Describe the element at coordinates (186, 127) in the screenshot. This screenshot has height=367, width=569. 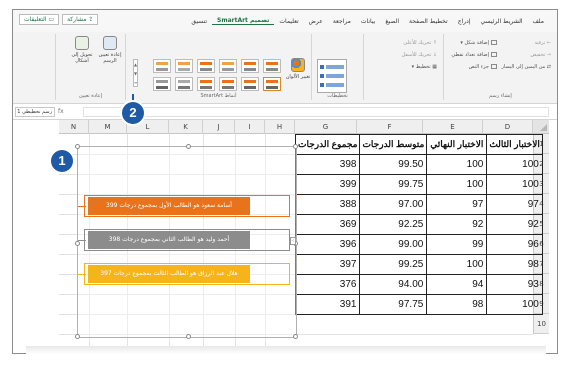
I see `column-header-k: K` at that location.